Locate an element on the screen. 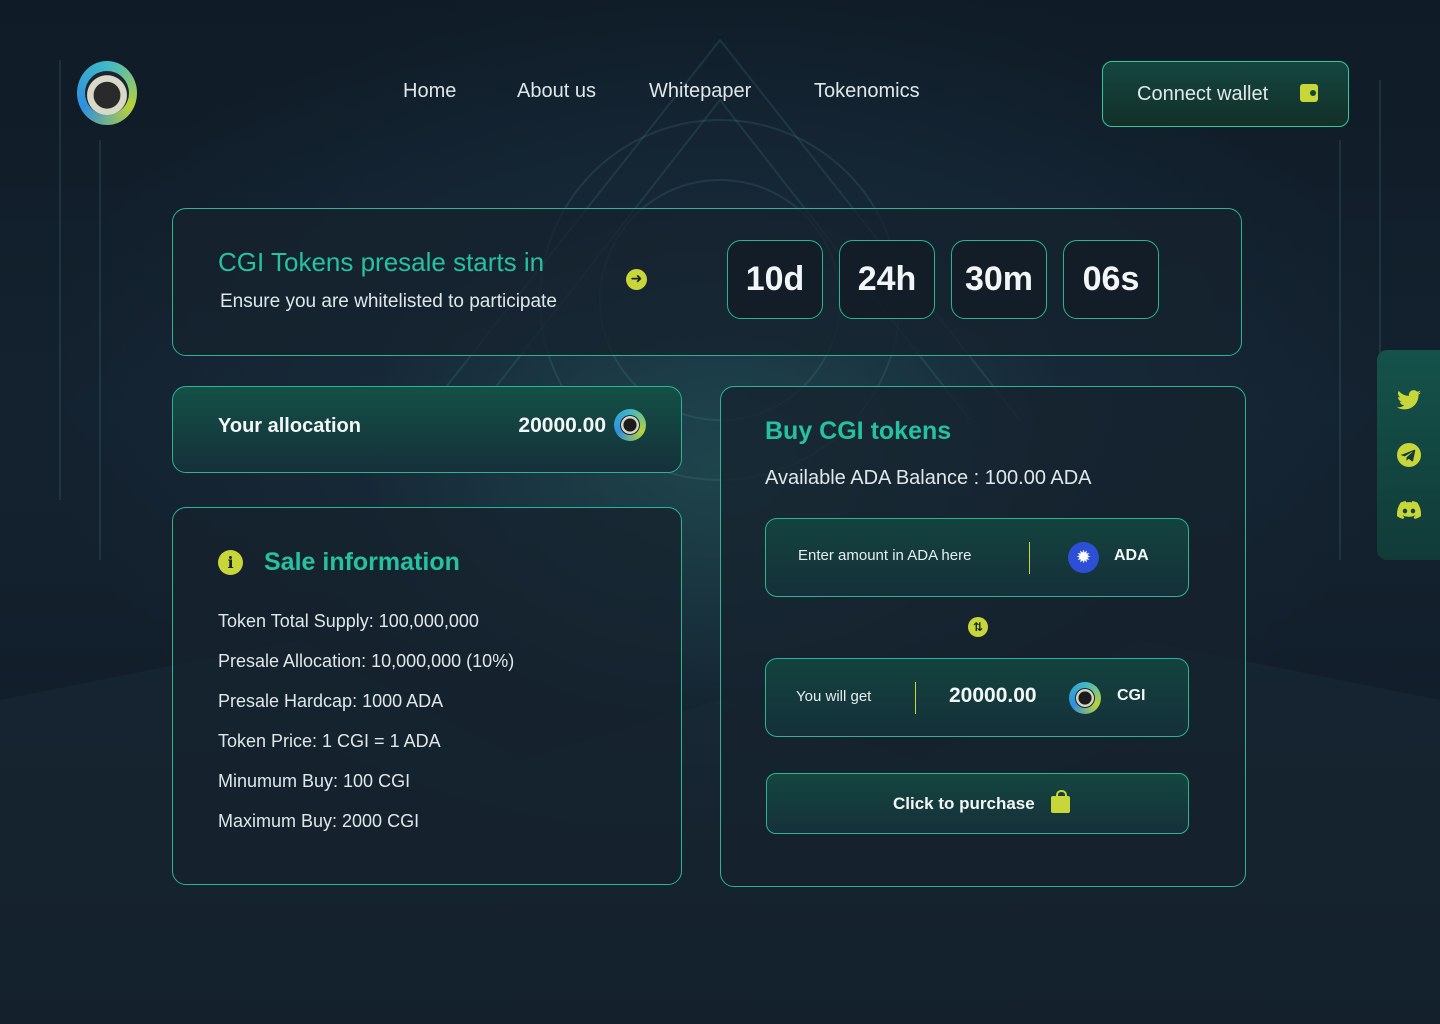 The width and height of the screenshot is (1440, 1024). timer-seconds: 06s is located at coordinates (1111, 279).